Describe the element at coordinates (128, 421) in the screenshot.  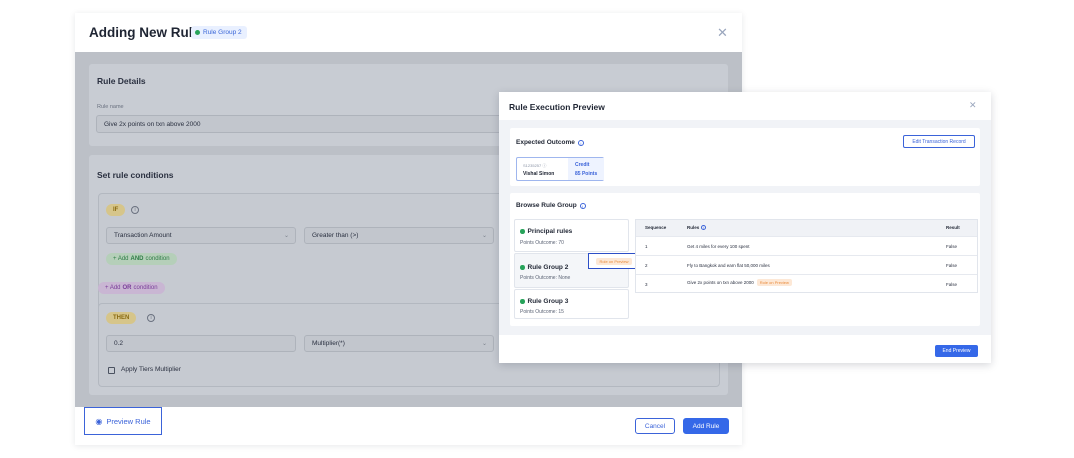
I see `preview-rule-label: Preview Rule` at that location.